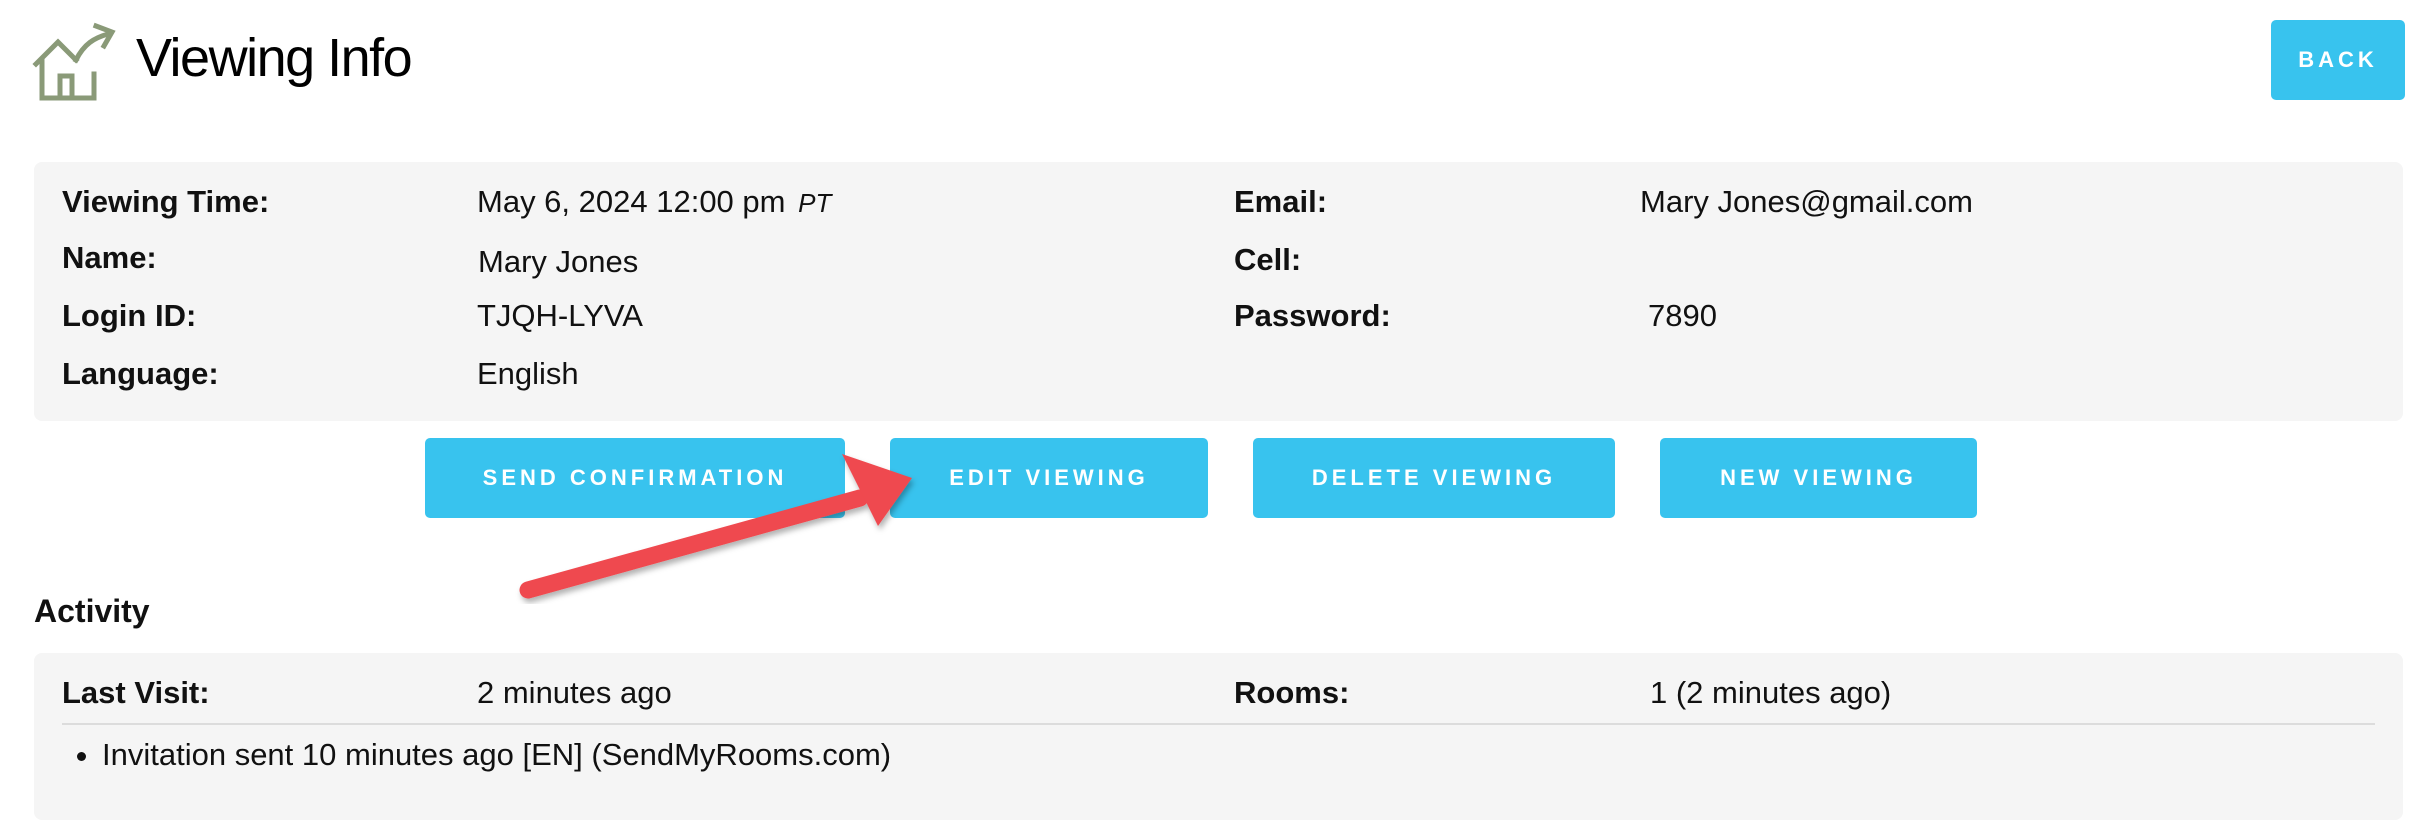 This screenshot has width=2432, height=840. I want to click on name-value: Mary Jones, so click(558, 261).